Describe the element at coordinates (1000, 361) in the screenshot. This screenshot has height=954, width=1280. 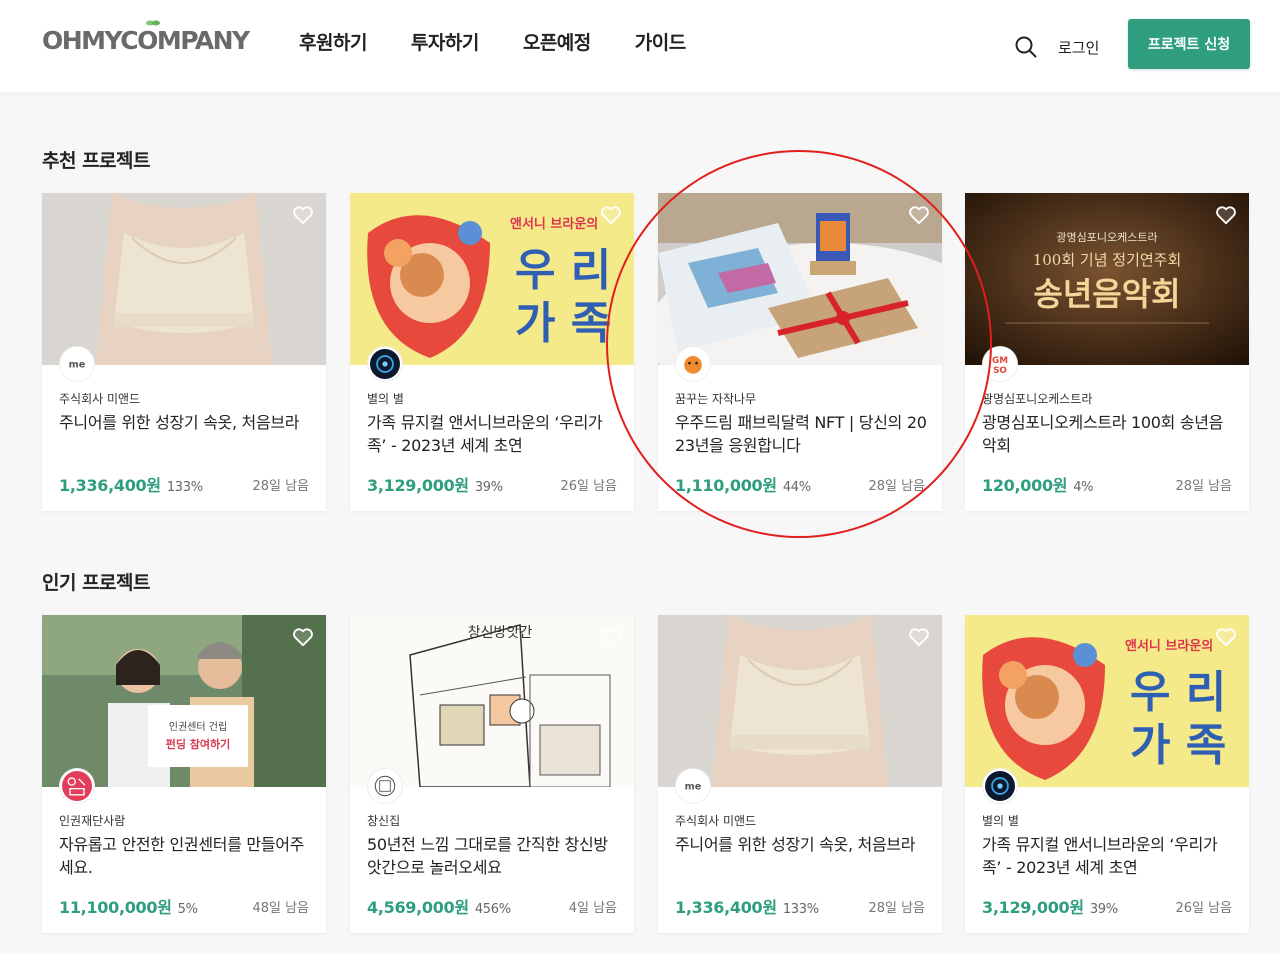
I see `svg-text: GM` at that location.